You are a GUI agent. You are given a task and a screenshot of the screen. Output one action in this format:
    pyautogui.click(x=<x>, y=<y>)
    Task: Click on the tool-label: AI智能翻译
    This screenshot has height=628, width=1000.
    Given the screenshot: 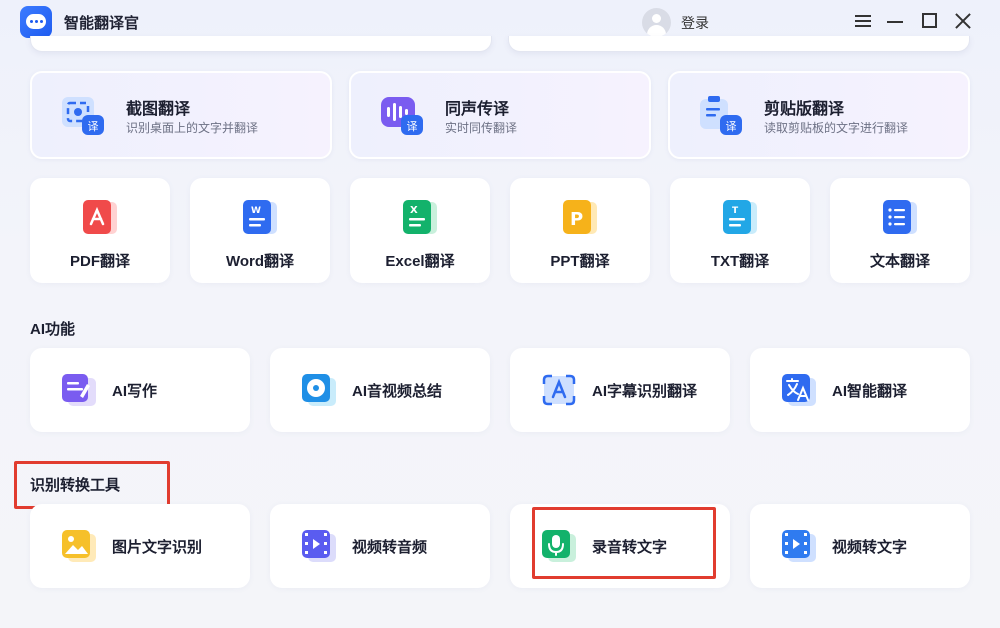 What is the action you would take?
    pyautogui.click(x=870, y=391)
    